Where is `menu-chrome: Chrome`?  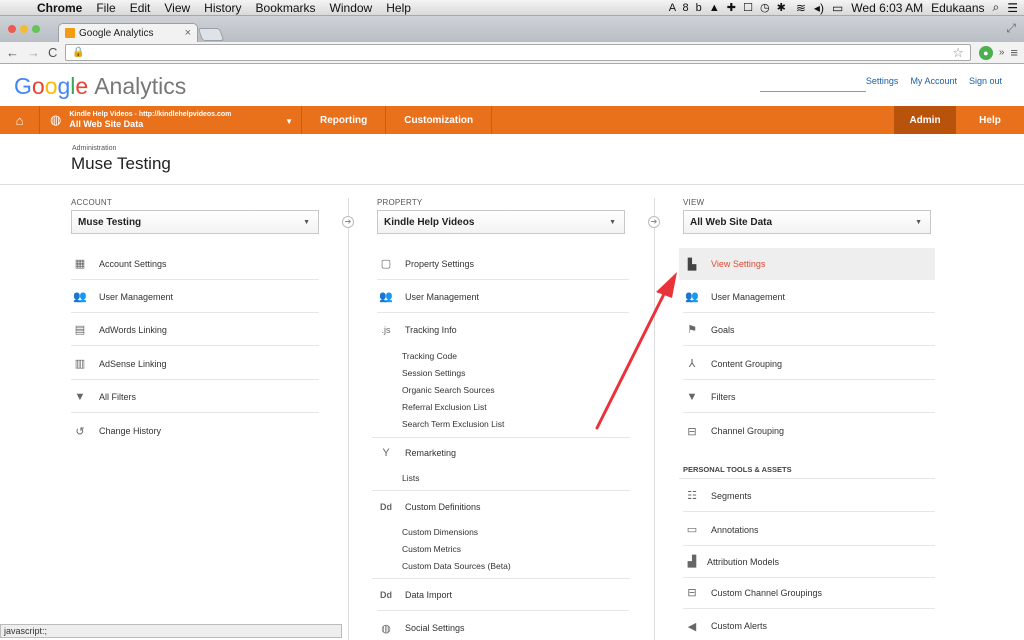
menu-chrome: Chrome is located at coordinates (59, 8).